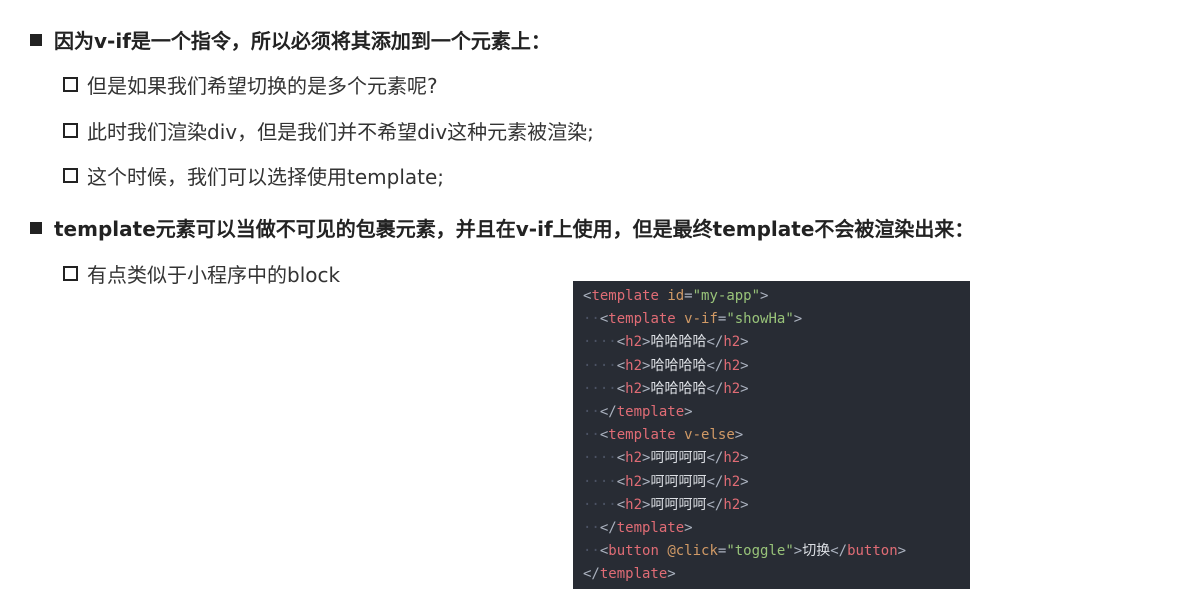  I want to click on code-line: <template id="my-app">, so click(776, 296).